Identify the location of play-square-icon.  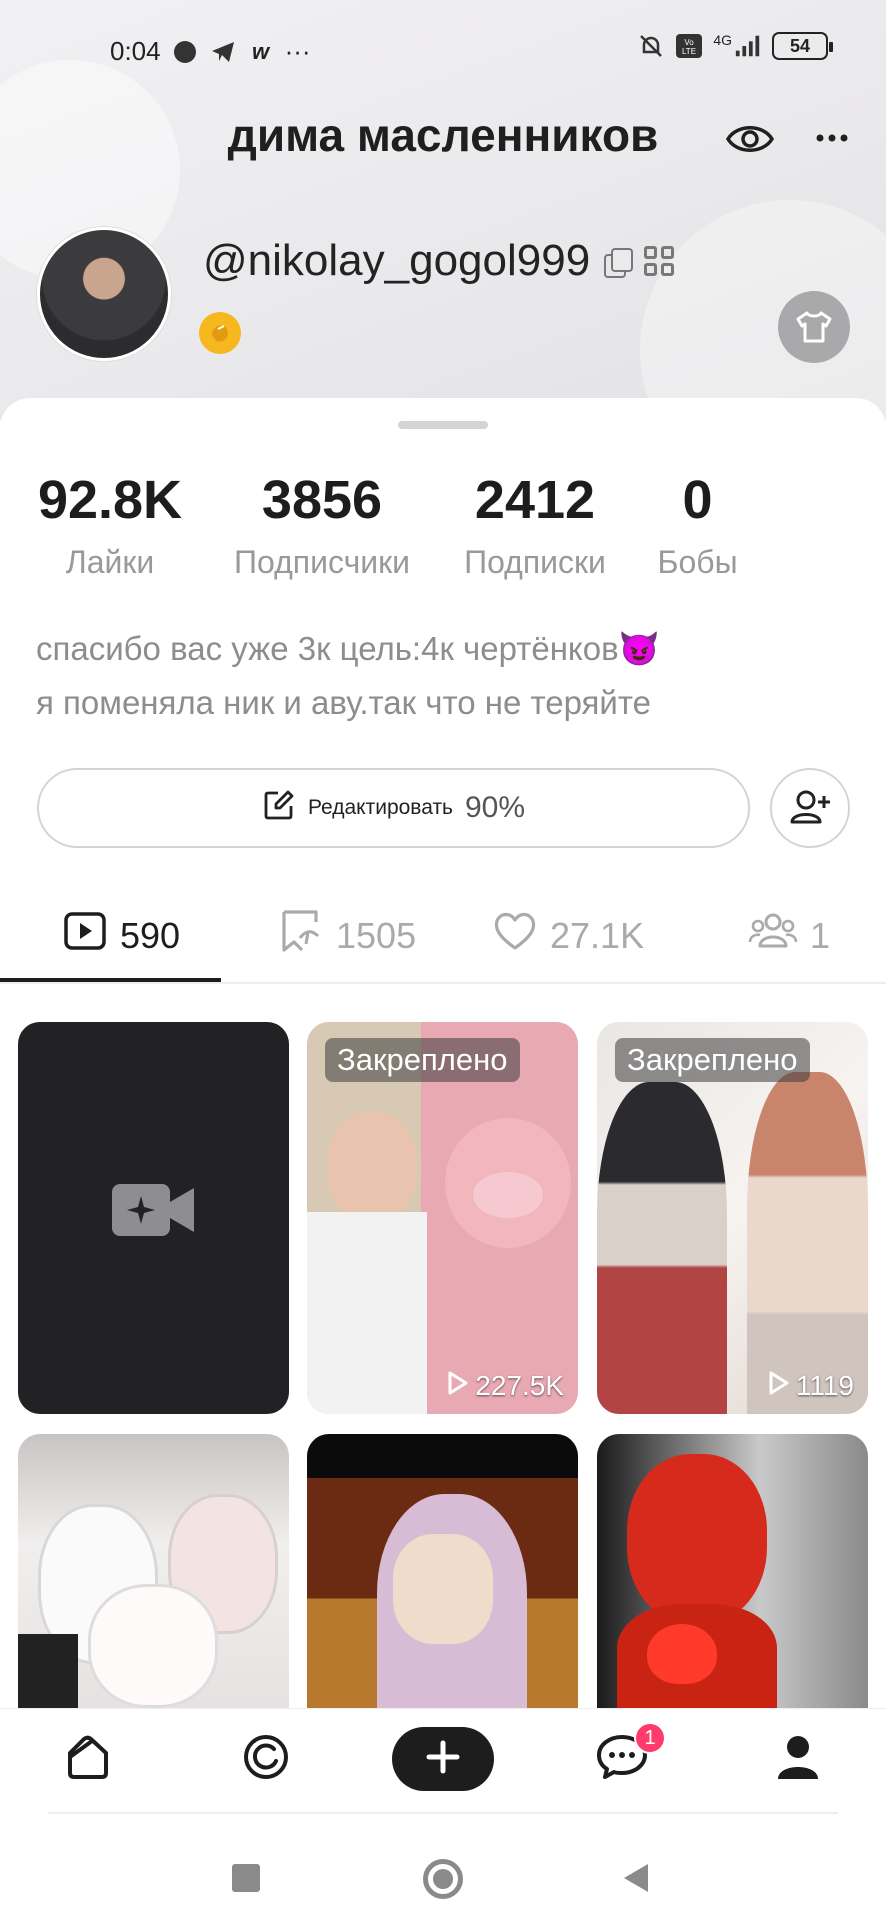
(85, 935).